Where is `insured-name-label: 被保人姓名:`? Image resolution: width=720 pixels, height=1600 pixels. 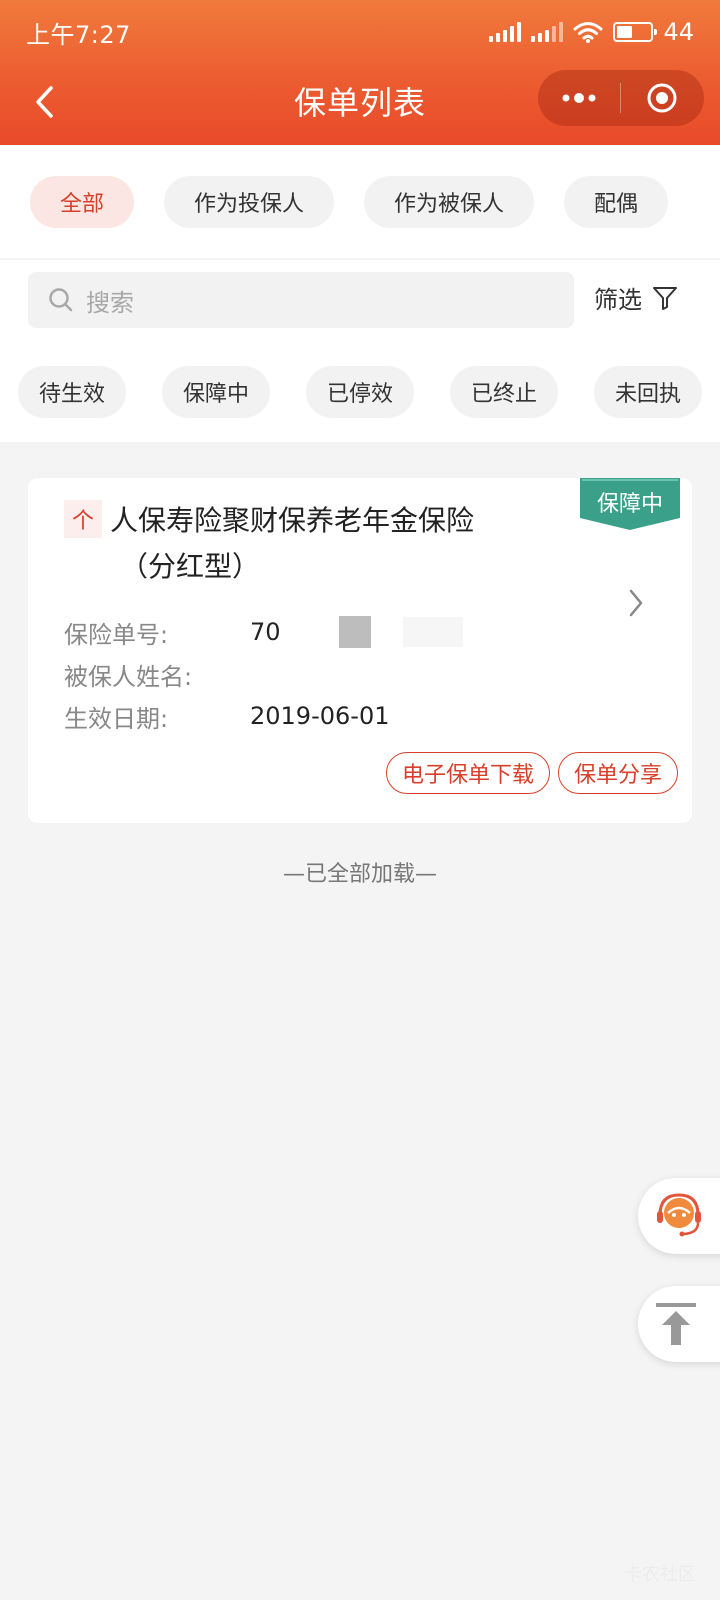
insured-name-label: 被保人姓名: is located at coordinates (128, 676).